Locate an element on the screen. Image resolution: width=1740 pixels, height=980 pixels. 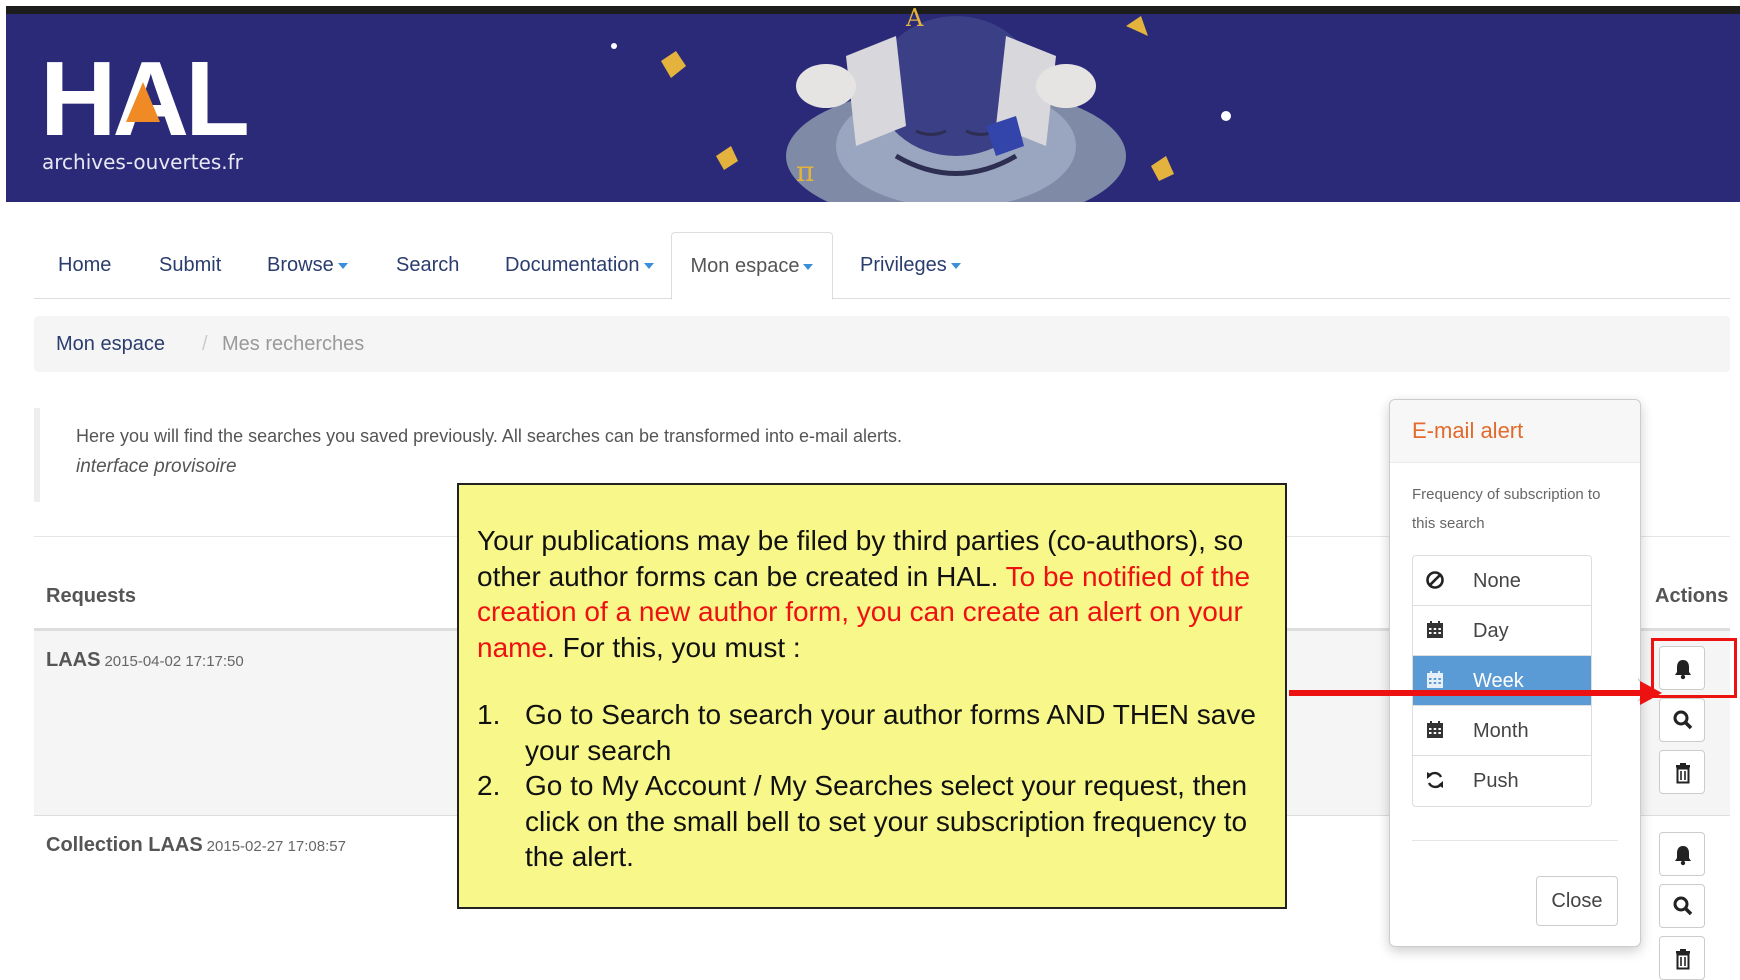
frequency-options: None Day Week Month Push is located at coordinates (1502, 681).